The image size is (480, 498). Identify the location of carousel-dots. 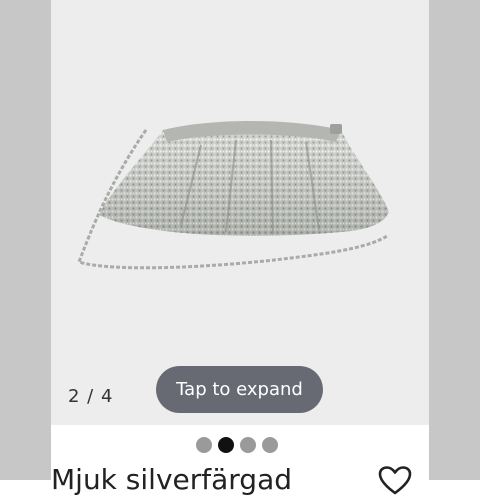
(237, 445).